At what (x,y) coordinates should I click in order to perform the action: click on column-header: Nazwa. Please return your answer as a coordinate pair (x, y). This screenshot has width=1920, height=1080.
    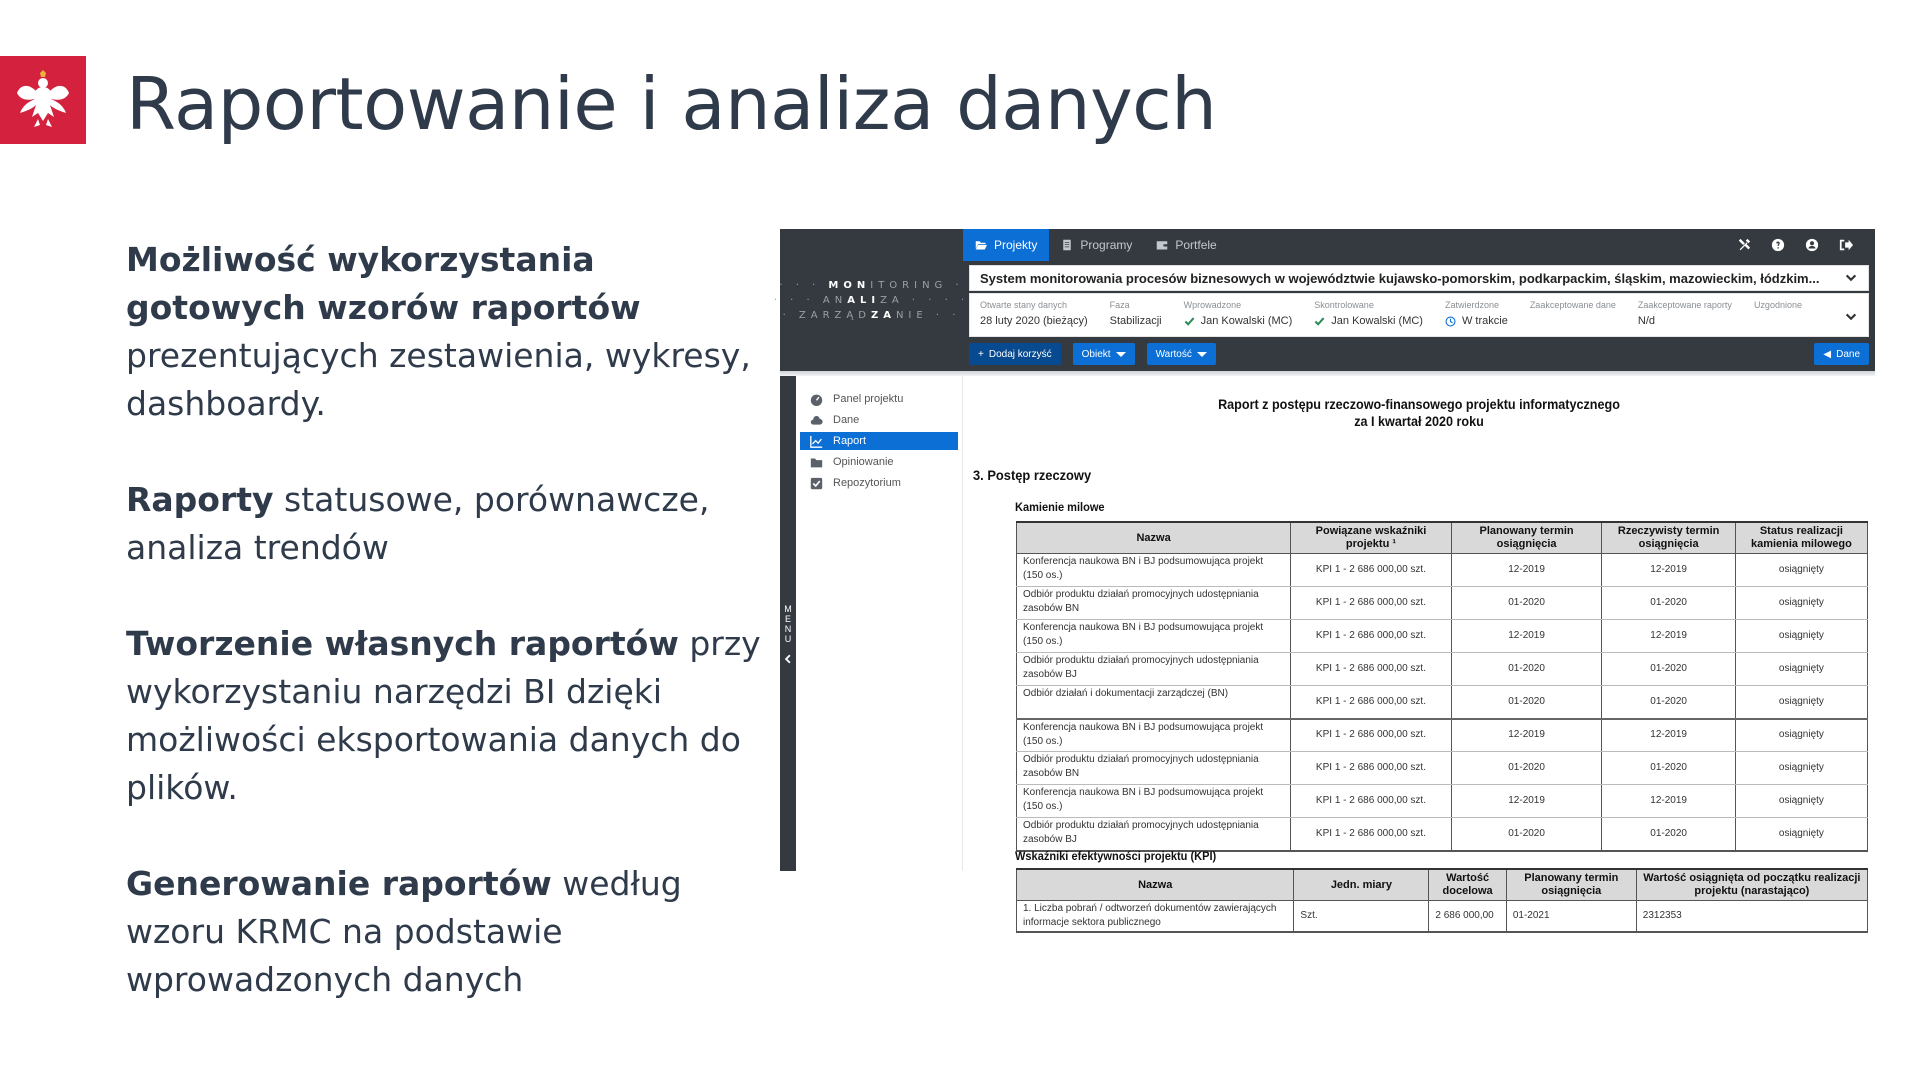
    Looking at the image, I should click on (1155, 884).